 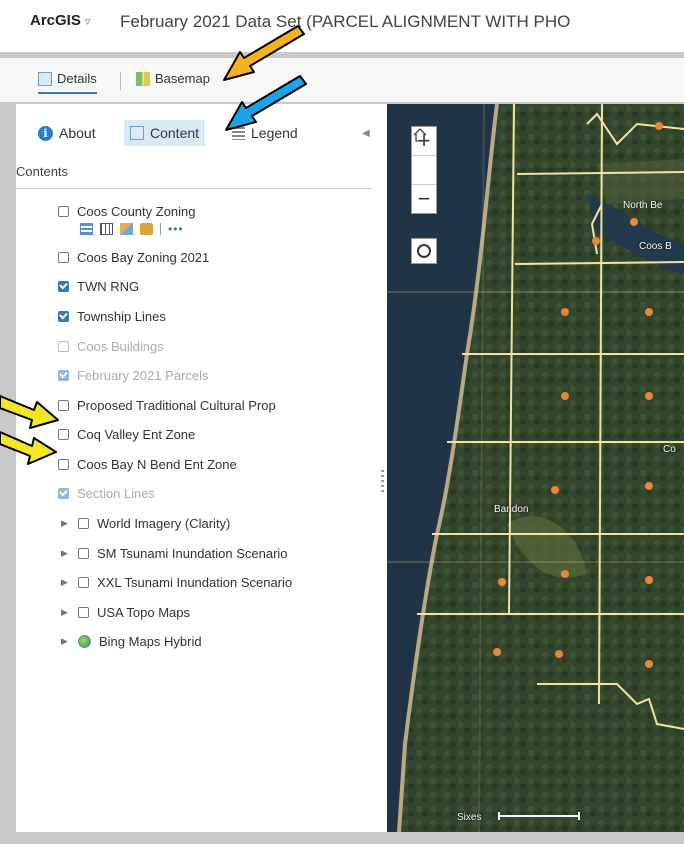 What do you see at coordinates (143, 257) in the screenshot?
I see `layer-label: Coos Bay Zoning 2021` at bounding box center [143, 257].